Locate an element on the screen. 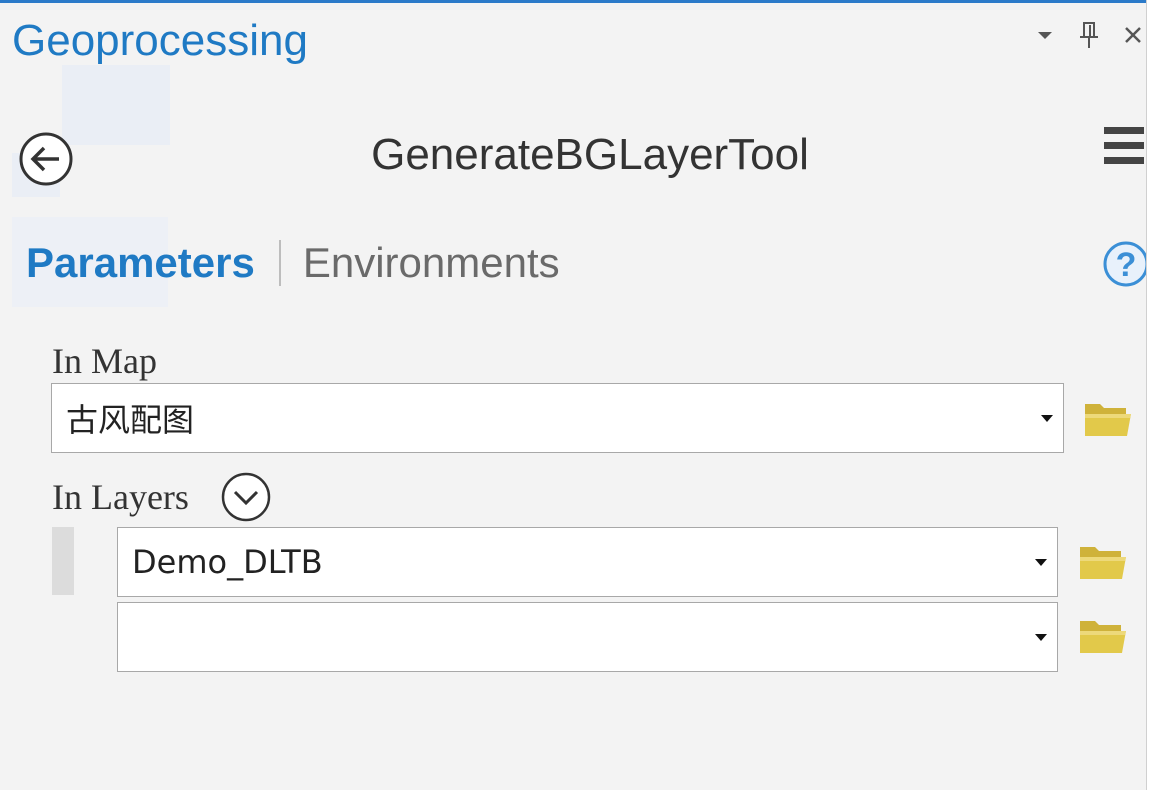 Image resolution: width=1158 pixels, height=790 pixels. tool-title: GenerateBGLayerTool is located at coordinates (590, 154).